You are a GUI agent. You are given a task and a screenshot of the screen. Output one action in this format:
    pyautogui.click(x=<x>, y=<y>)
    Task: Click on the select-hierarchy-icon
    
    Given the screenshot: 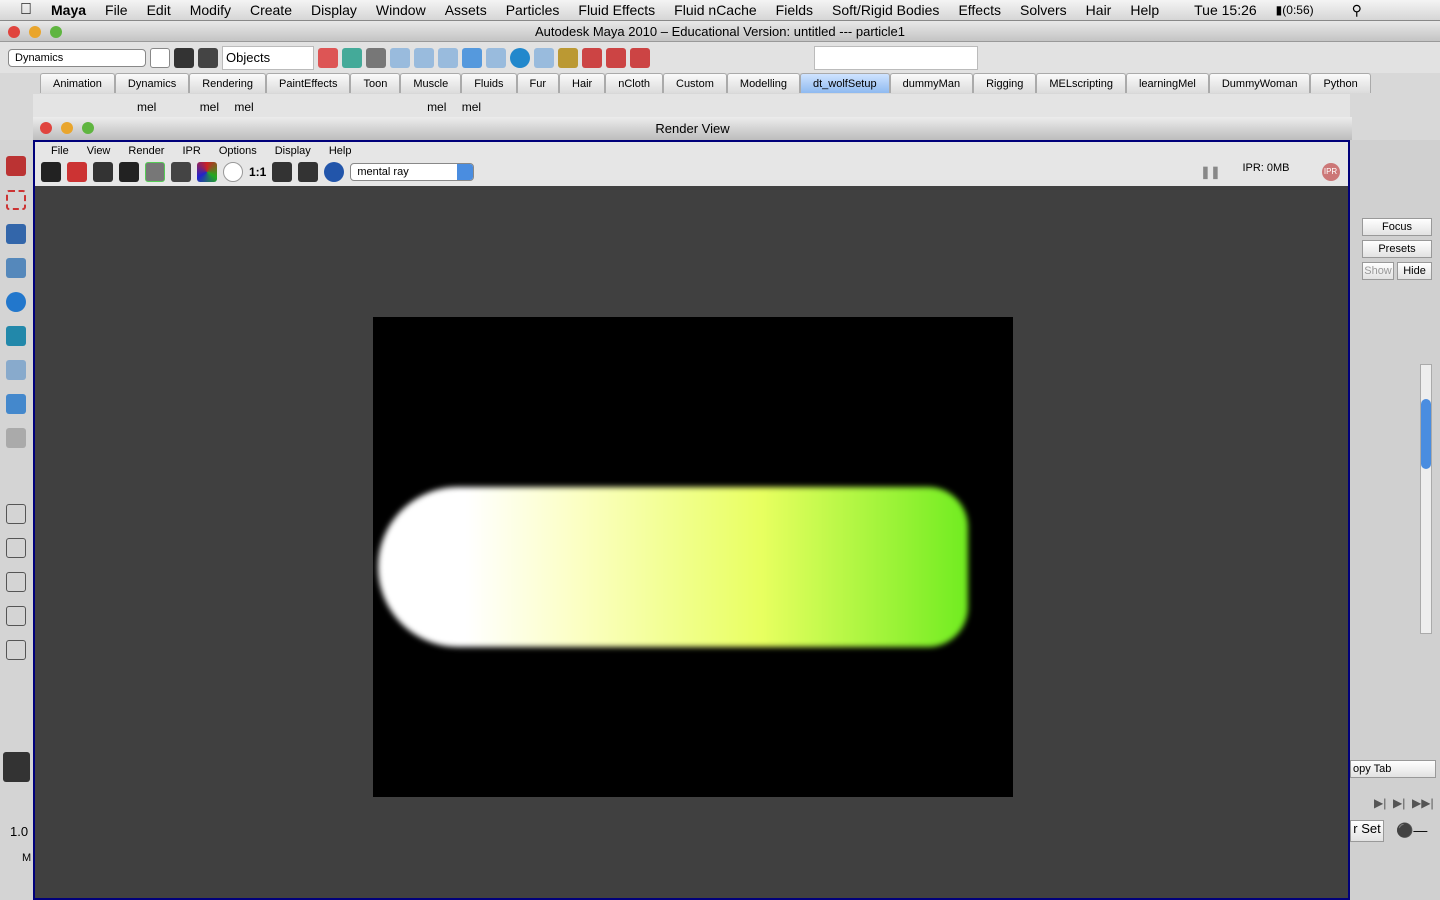 What is the action you would take?
    pyautogui.click(x=328, y=57)
    